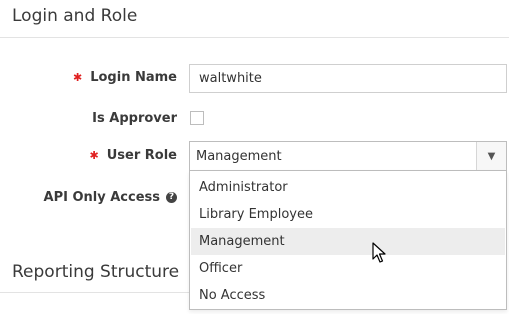 The image size is (509, 314). What do you see at coordinates (348, 214) in the screenshot?
I see `dropdown-option: Library Employee` at bounding box center [348, 214].